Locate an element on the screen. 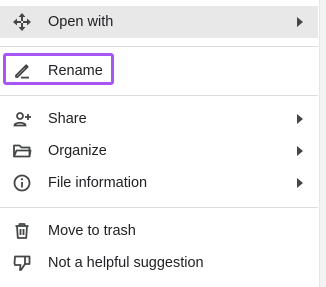 This screenshot has width=326, height=287. trash-icon is located at coordinates (22, 231).